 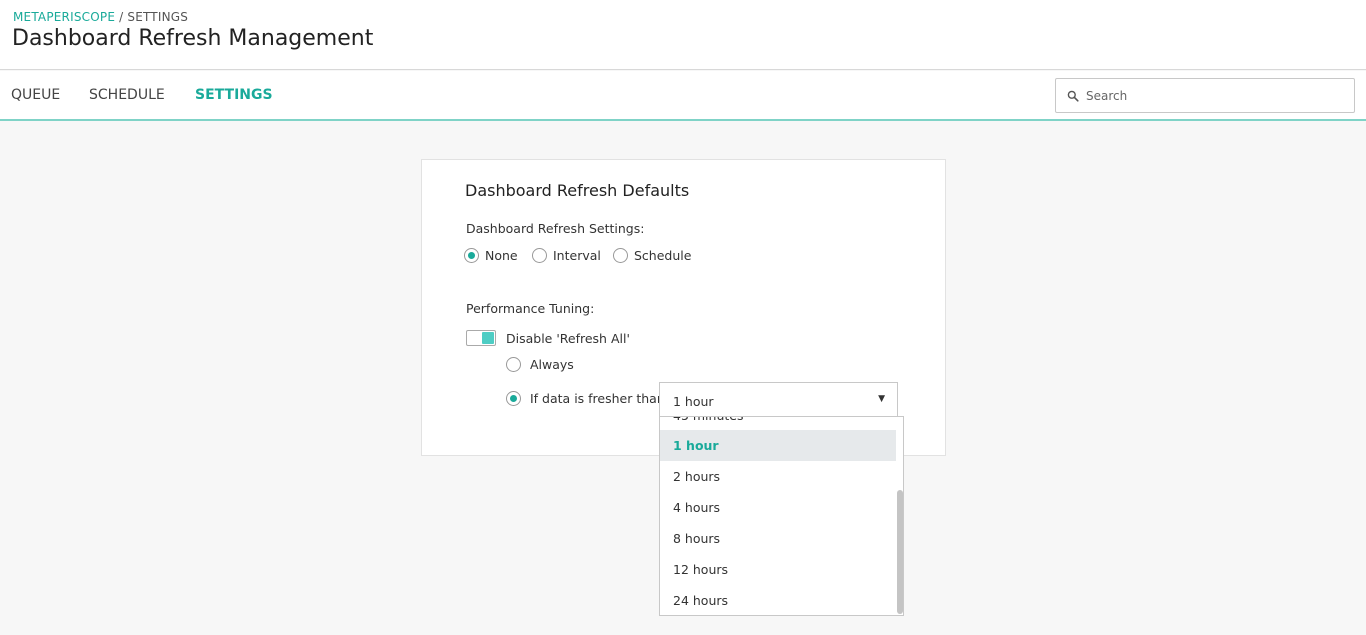 I want to click on radio-option-interval: Interval, so click(x=567, y=256).